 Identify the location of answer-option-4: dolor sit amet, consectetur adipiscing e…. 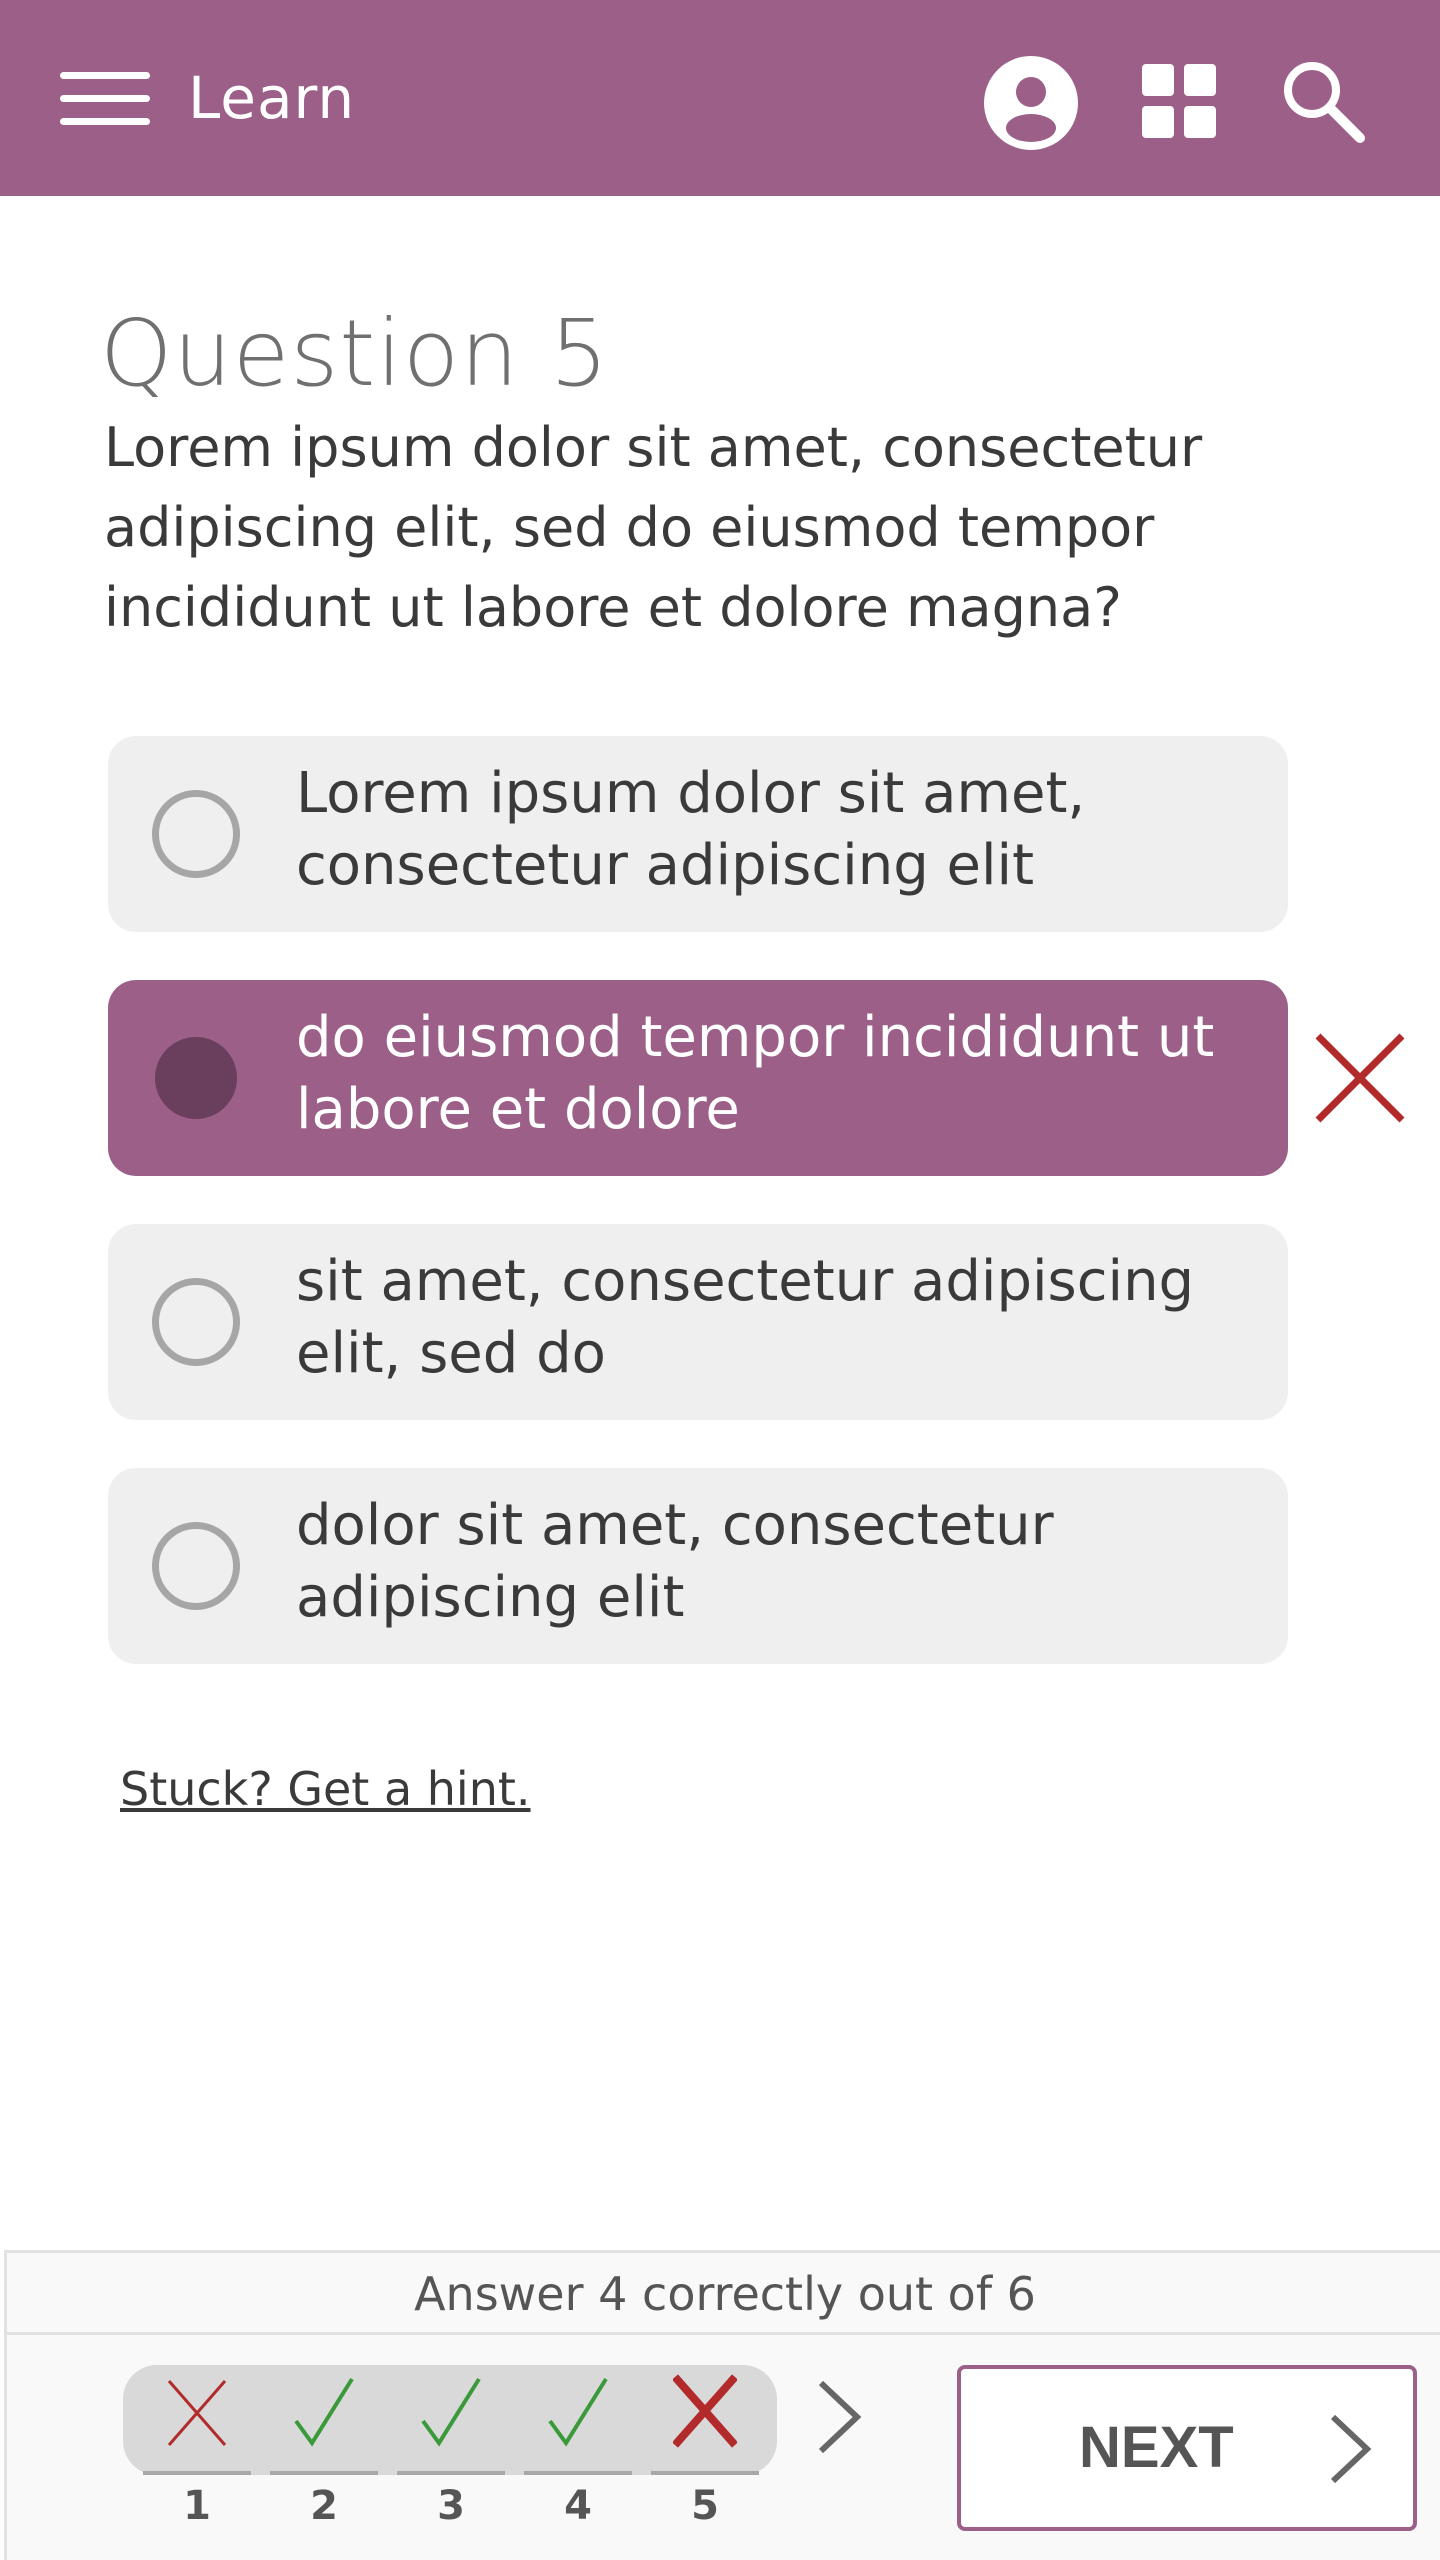
(698, 1566).